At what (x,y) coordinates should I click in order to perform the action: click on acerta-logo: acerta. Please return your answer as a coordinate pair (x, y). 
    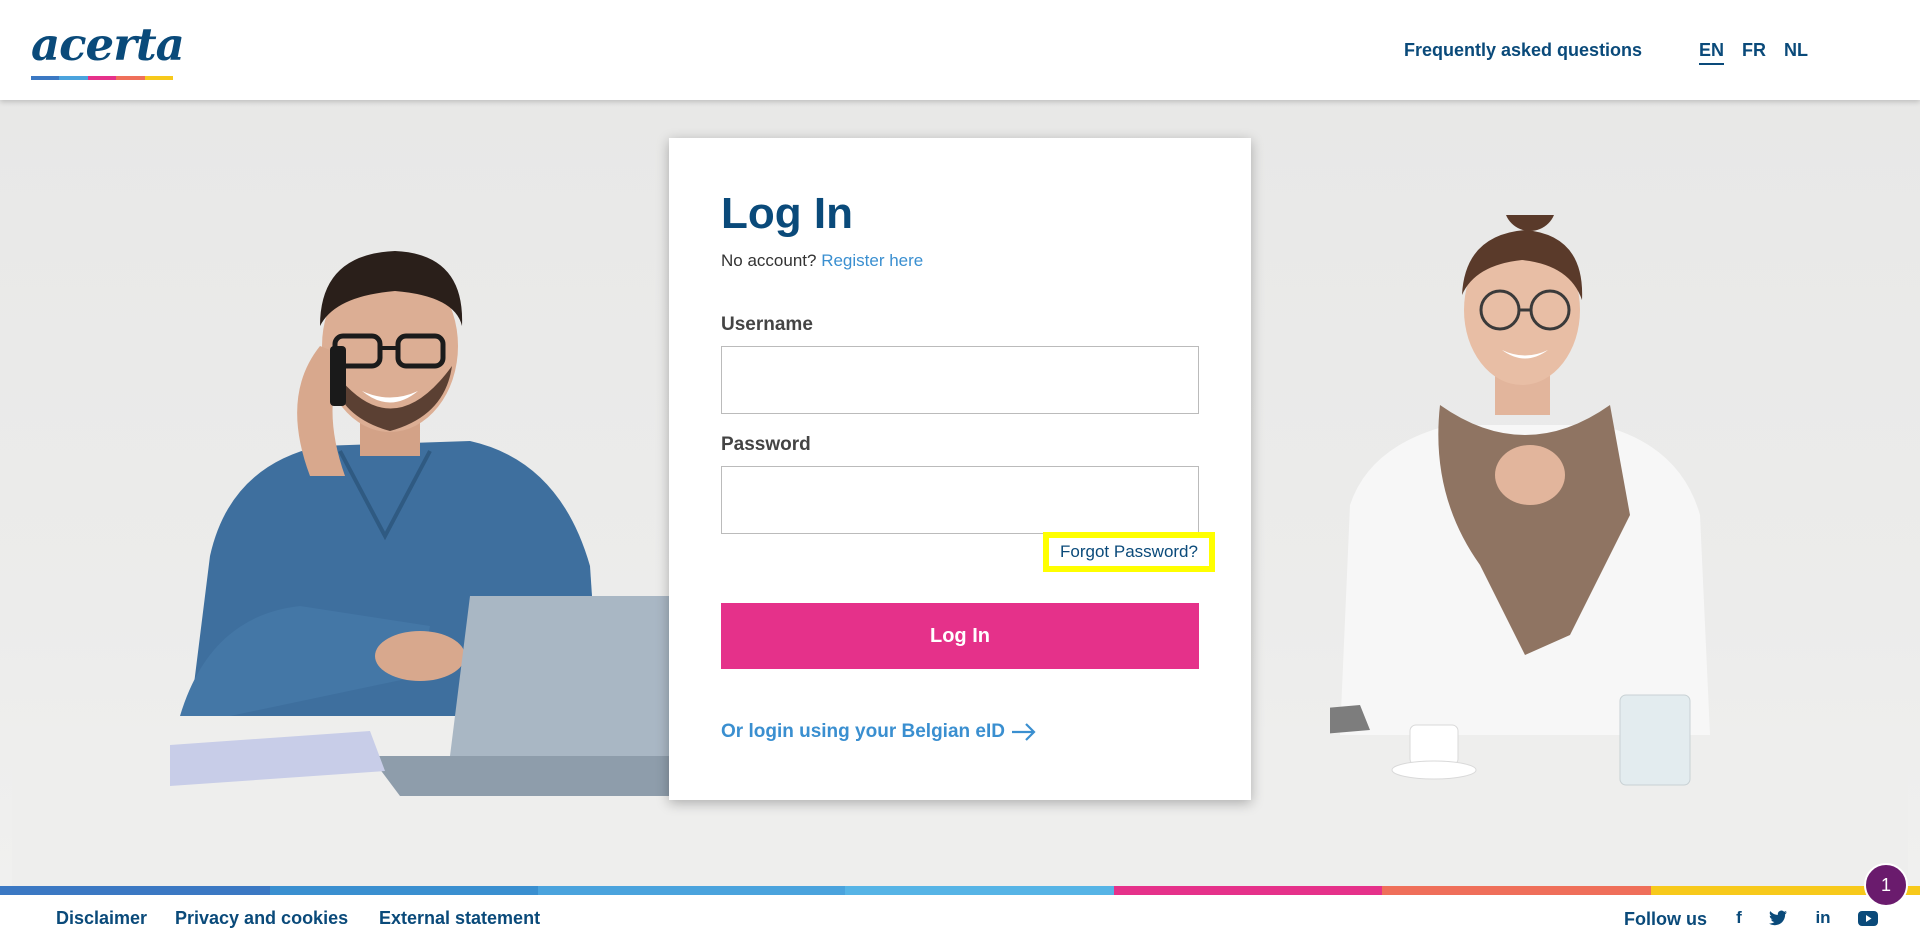
    Looking at the image, I should click on (108, 52).